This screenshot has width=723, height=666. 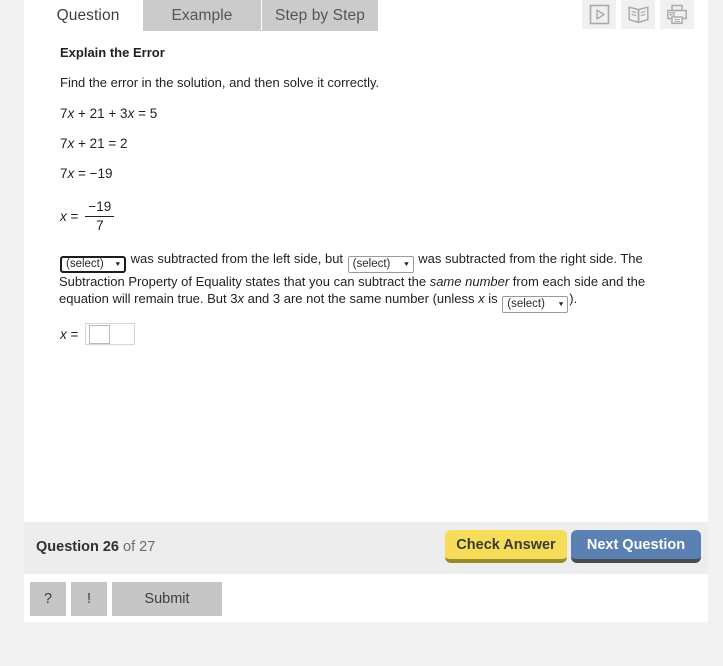 I want to click on tab-example: Example, so click(x=202, y=15).